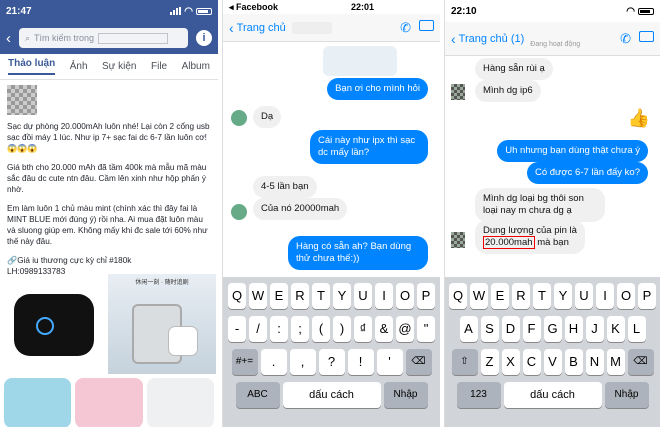  What do you see at coordinates (508, 91) in the screenshot?
I see `message-received: Mình dg ip6` at bounding box center [508, 91].